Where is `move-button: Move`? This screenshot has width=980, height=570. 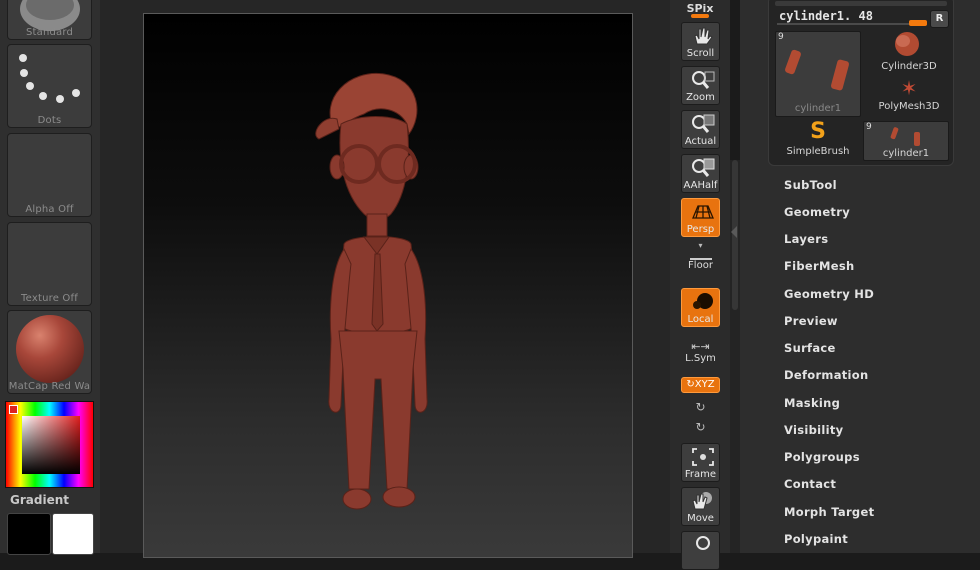 move-button: Move is located at coordinates (700, 506).